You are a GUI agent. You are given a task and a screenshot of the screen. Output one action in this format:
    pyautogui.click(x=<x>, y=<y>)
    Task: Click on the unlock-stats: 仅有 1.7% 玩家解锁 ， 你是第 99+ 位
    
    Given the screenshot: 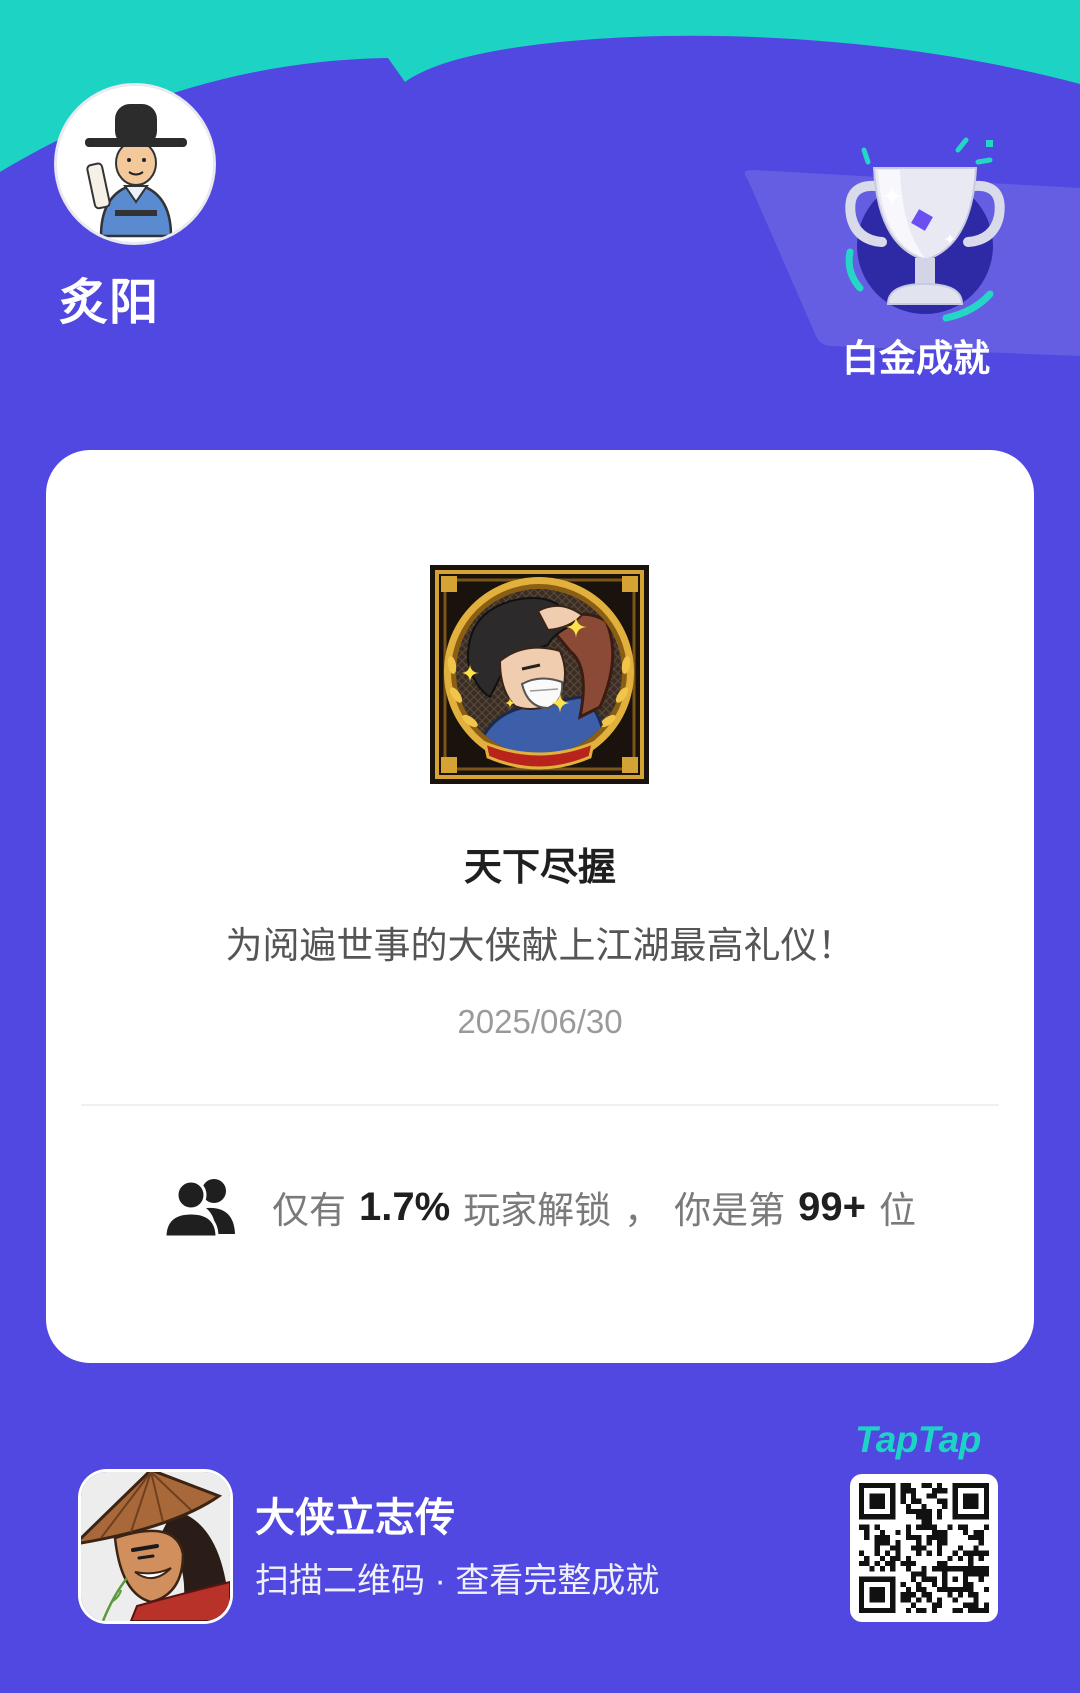 What is the action you would take?
    pyautogui.click(x=540, y=1207)
    